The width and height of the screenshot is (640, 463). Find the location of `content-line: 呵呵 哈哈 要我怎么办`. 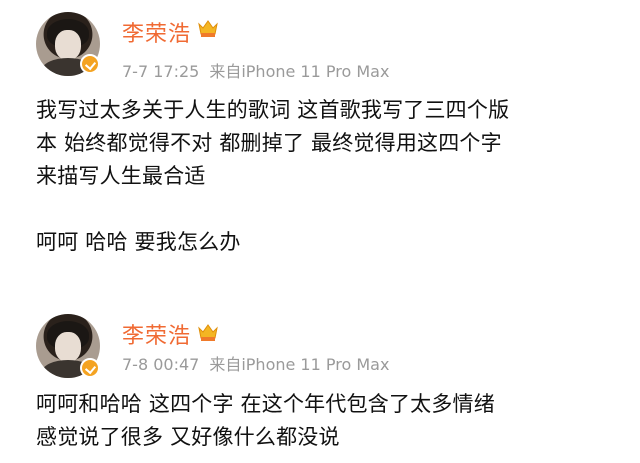

content-line: 呵呵 哈哈 要我怎么办 is located at coordinates (138, 242).